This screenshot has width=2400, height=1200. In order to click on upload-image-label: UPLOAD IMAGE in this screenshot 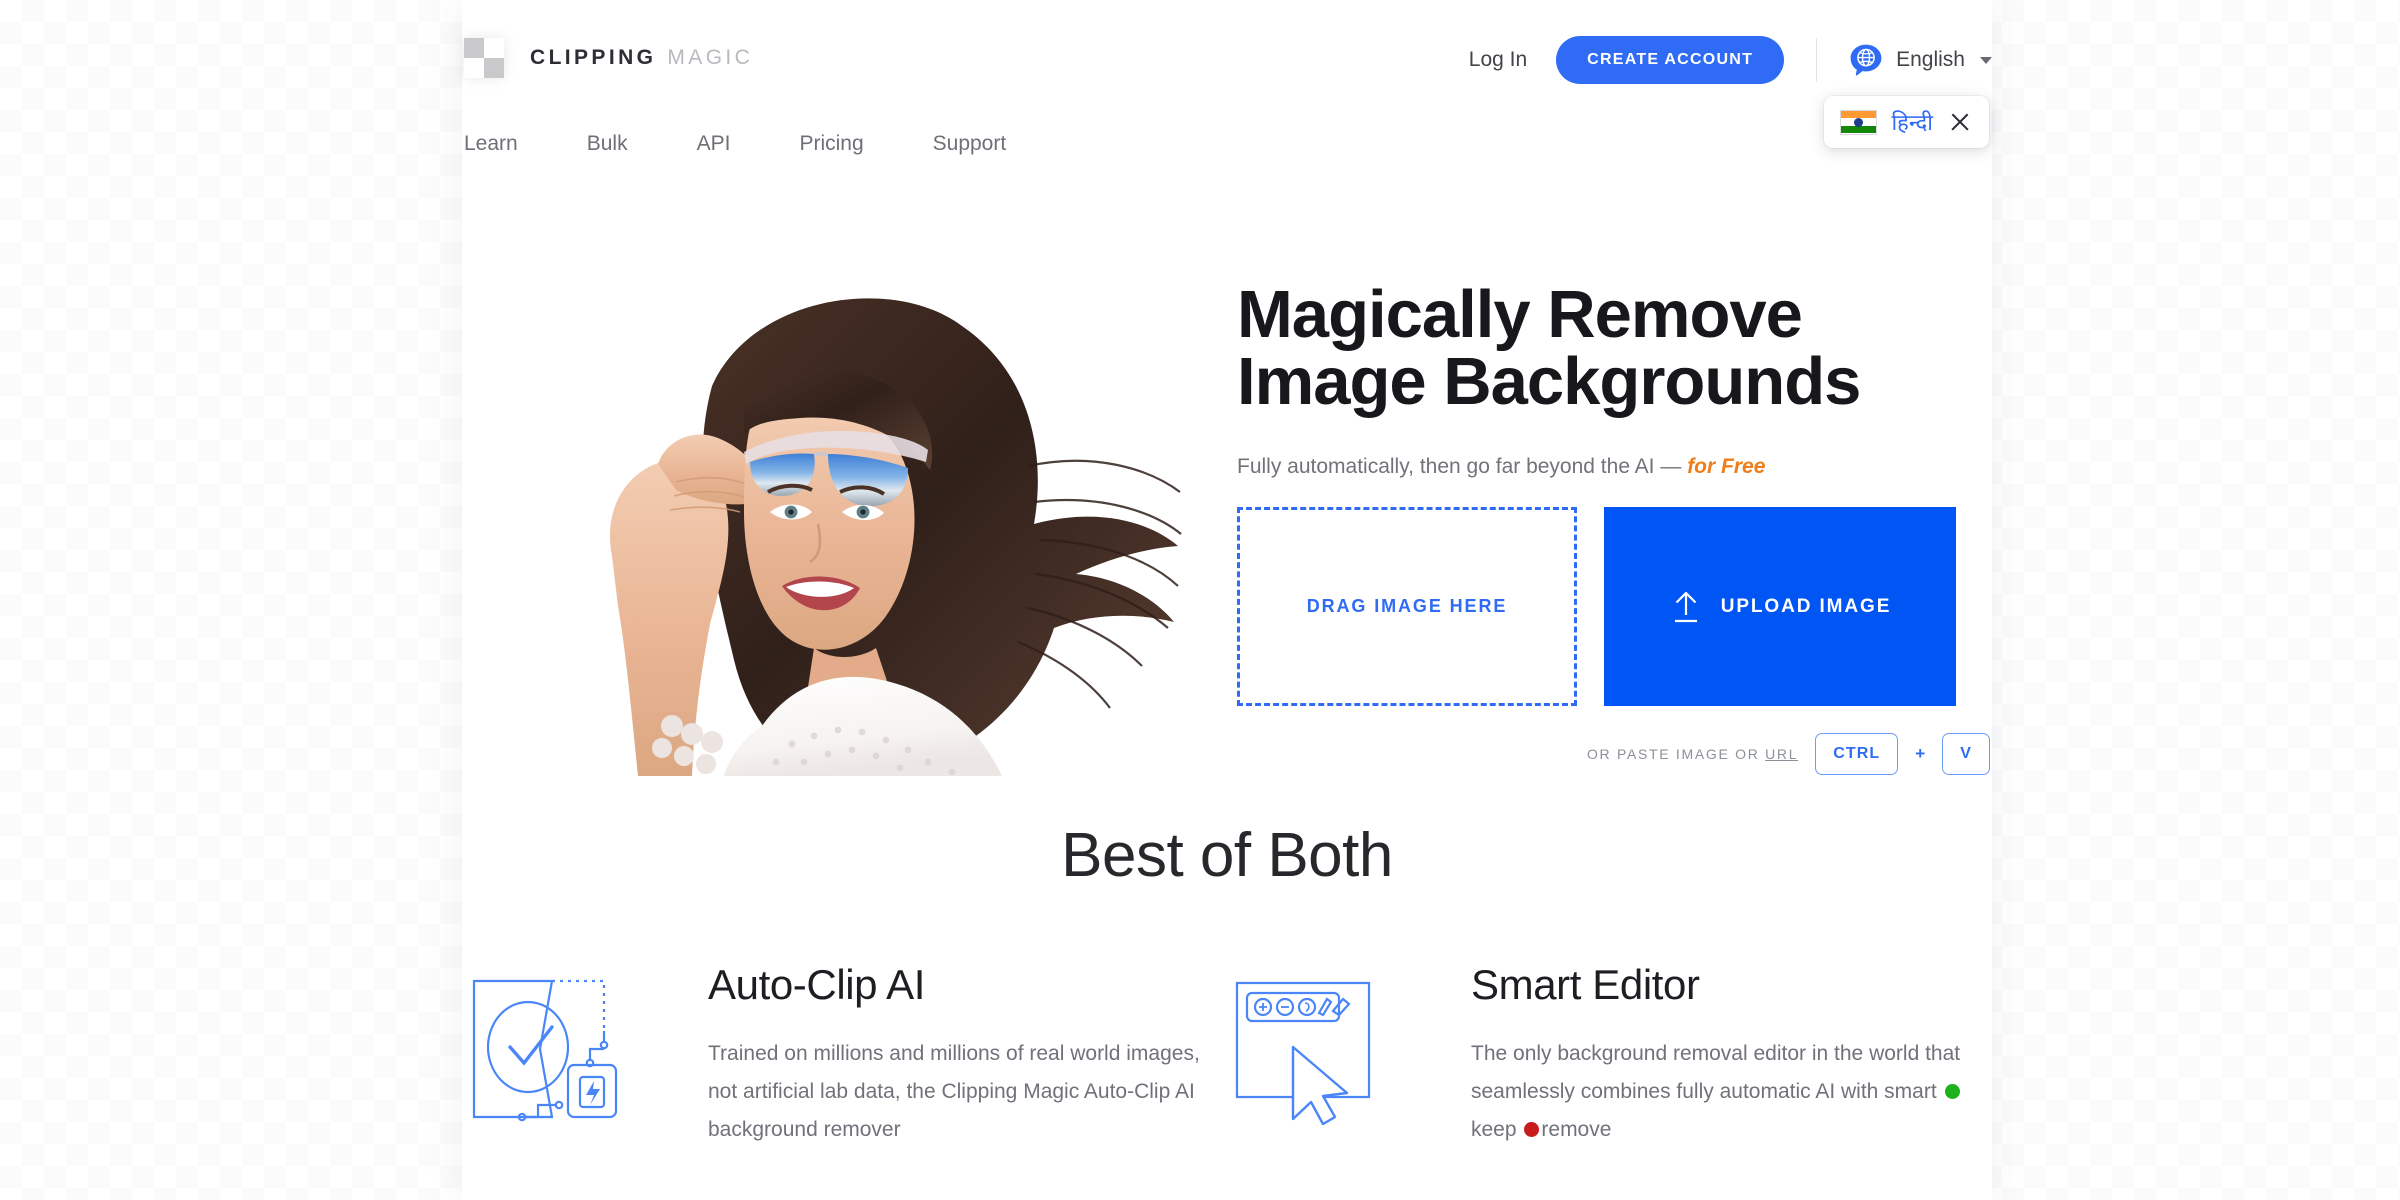, I will do `click(1806, 606)`.